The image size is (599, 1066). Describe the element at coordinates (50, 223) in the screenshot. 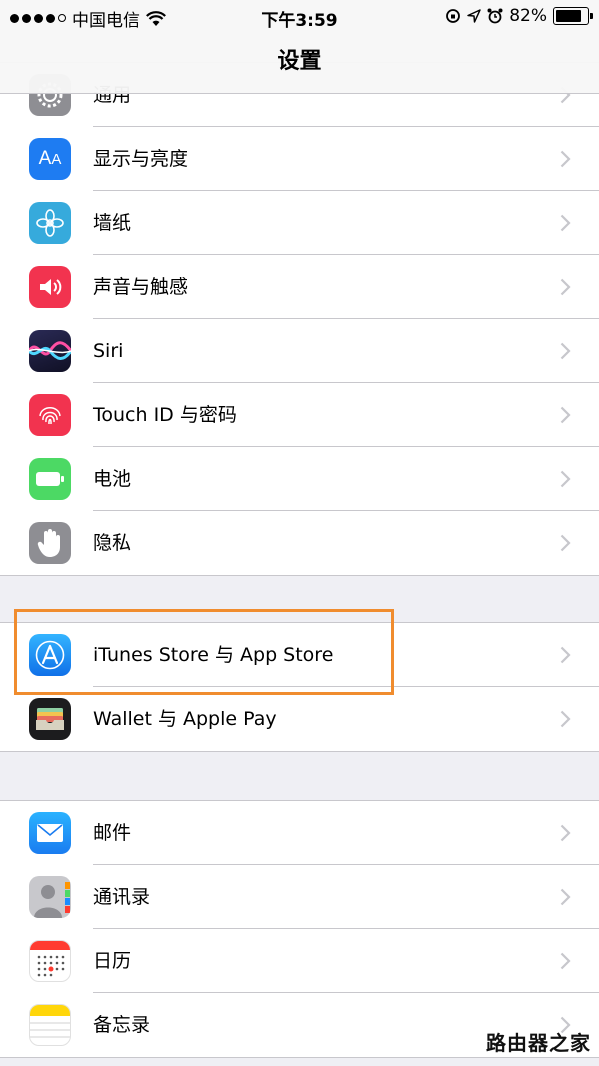

I see `wallpaper-flower-icon` at that location.